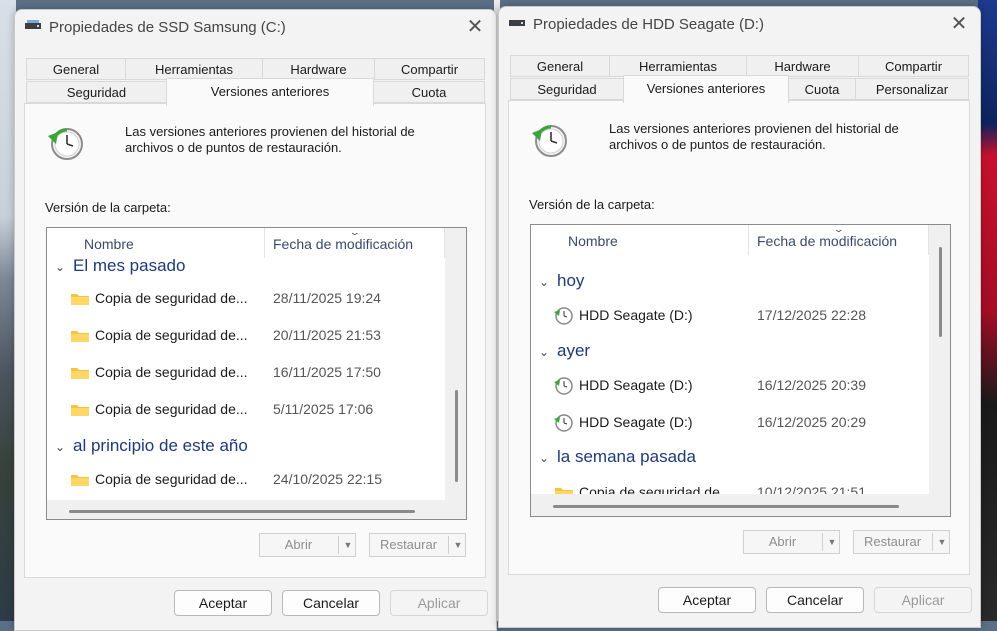  I want to click on tab-personalizar: Personalizar, so click(912, 89).